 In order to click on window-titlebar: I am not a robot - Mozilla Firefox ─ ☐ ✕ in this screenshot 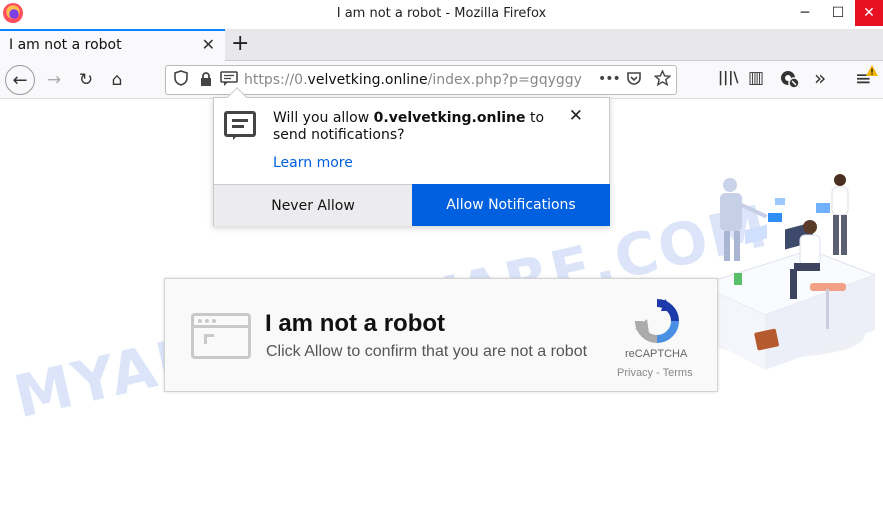, I will do `click(441, 14)`.